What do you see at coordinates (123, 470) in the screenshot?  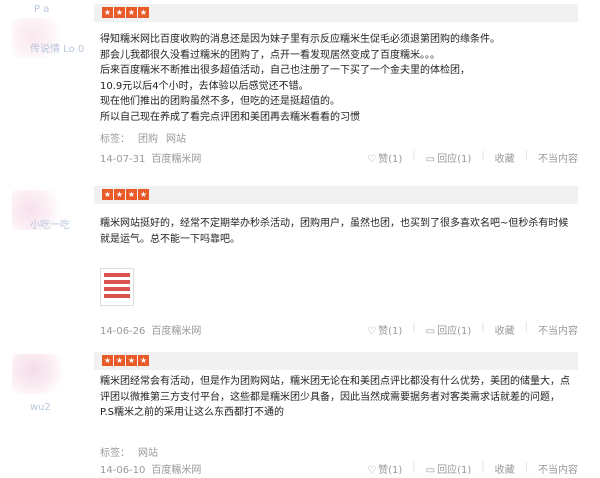 I see `review-date: 14-06-10` at bounding box center [123, 470].